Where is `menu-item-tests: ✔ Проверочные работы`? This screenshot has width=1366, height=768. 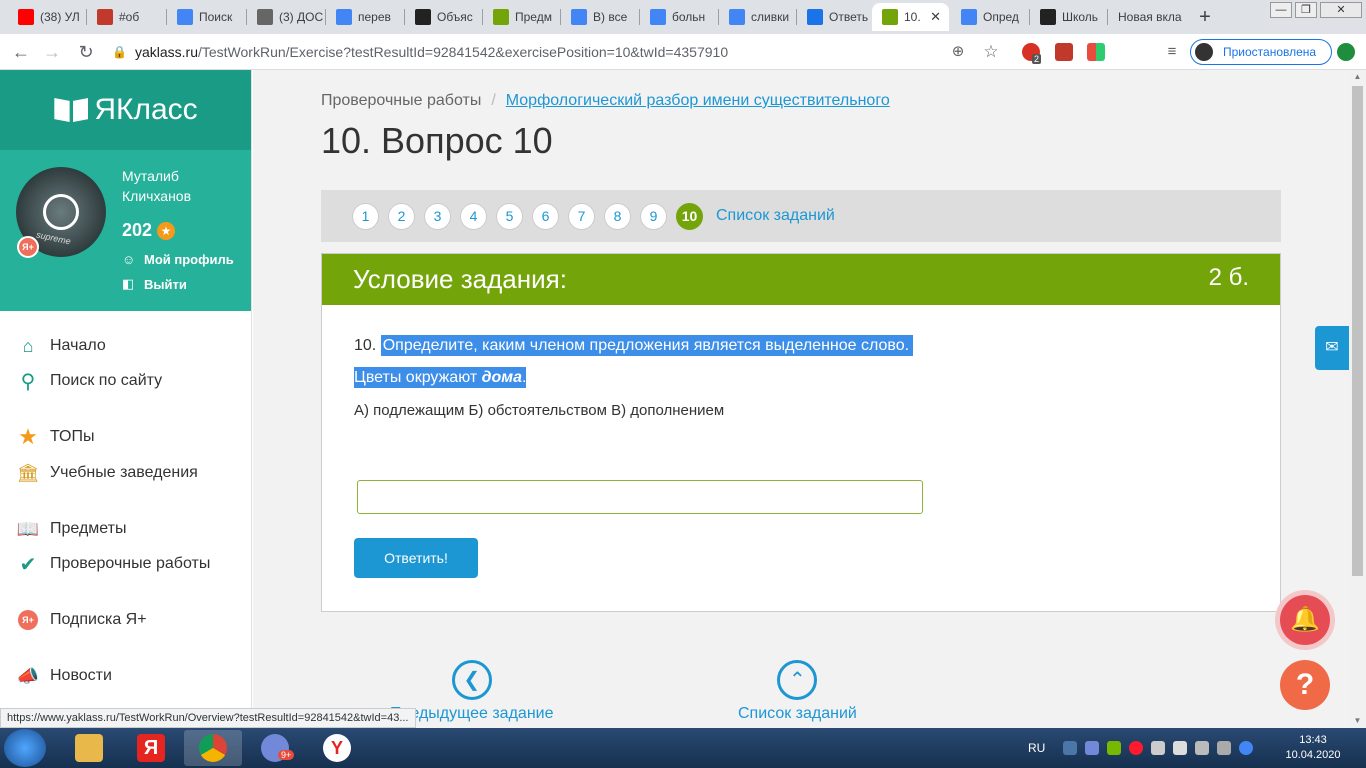
menu-item-tests: ✔ Проверочные работы is located at coordinates (113, 564).